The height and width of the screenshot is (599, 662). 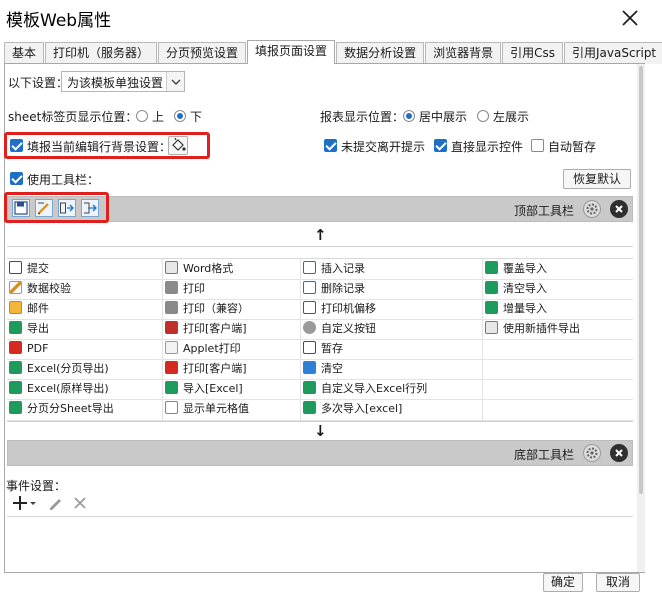 I want to click on btn-excel-sheet: 分页分Sheet导出, so click(x=61, y=409).